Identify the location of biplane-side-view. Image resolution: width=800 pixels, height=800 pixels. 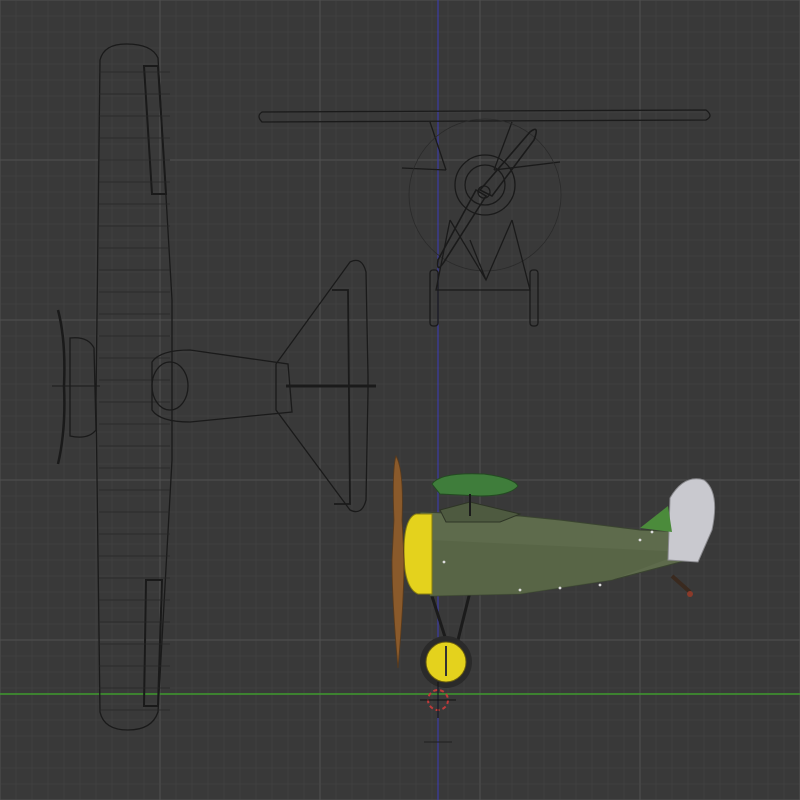
(553, 571).